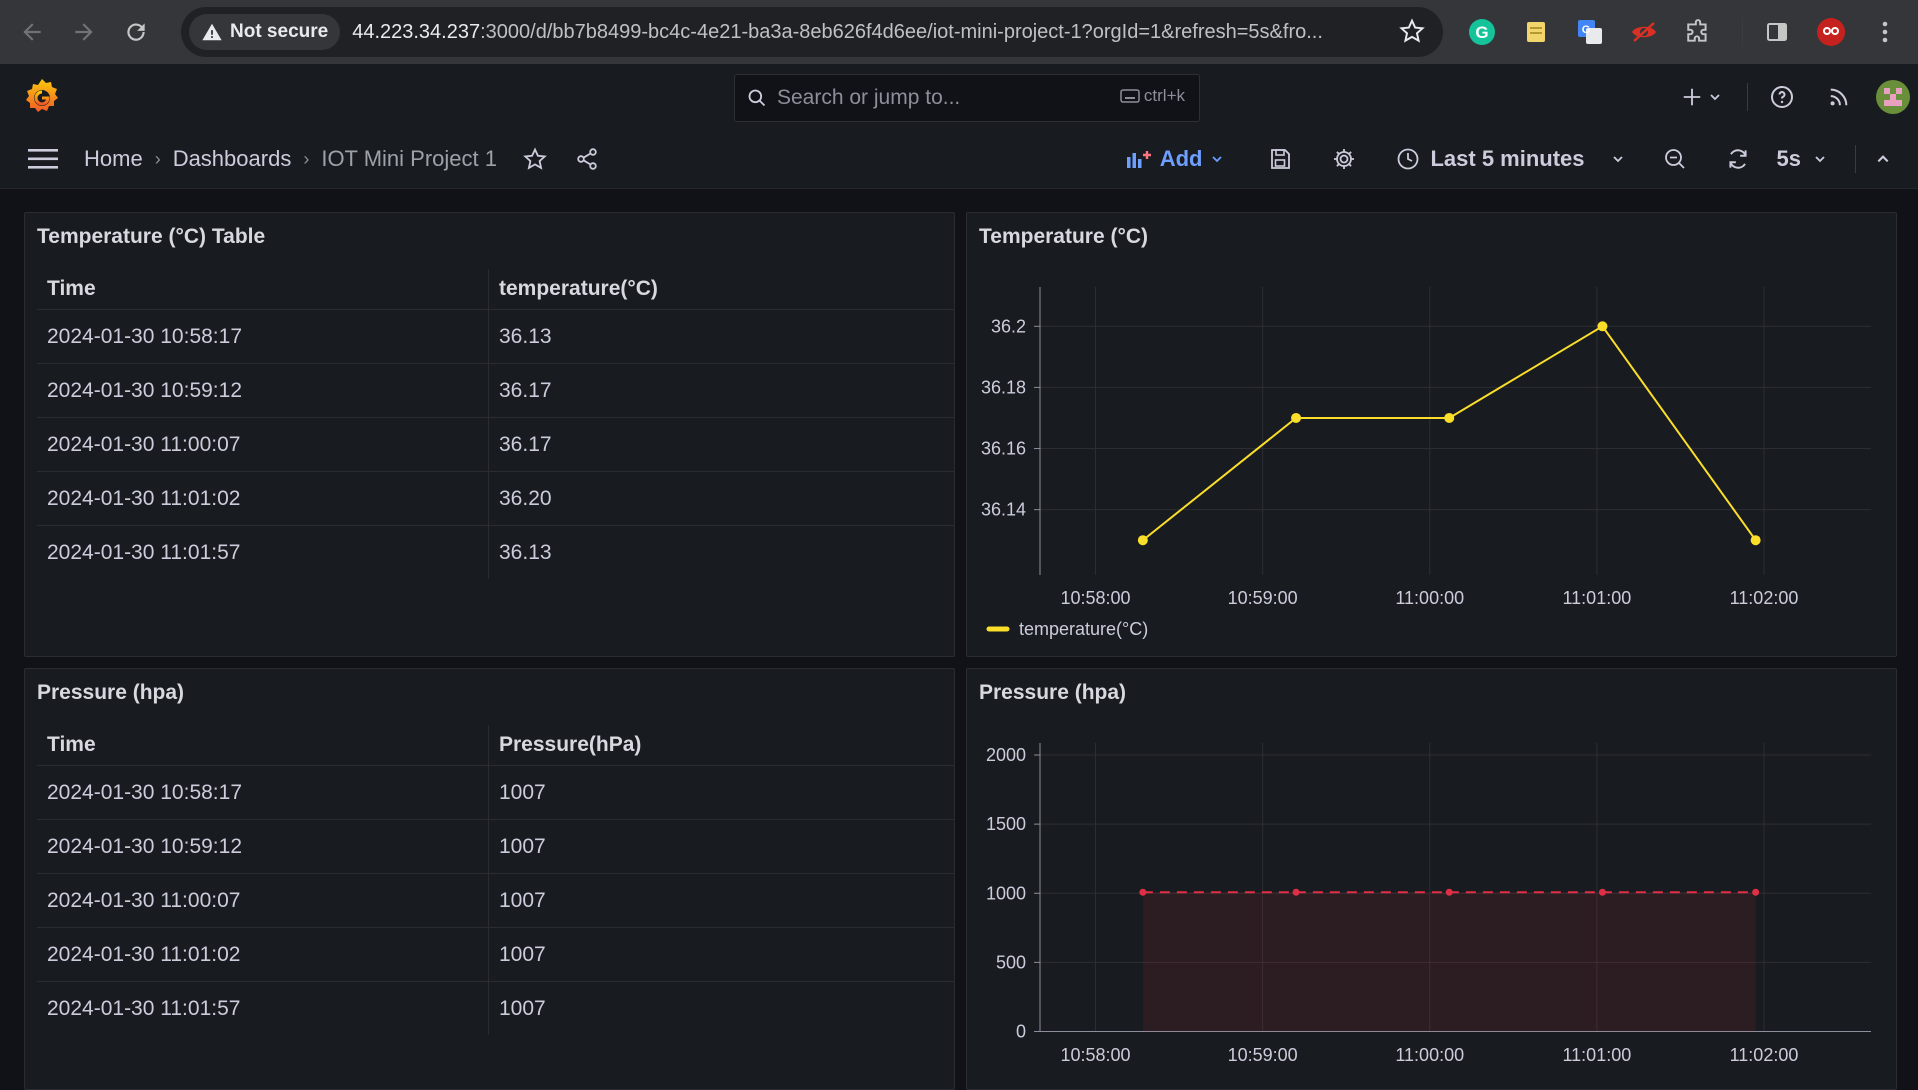 This screenshot has height=1090, width=1918. I want to click on save-dashboard-button, so click(1280, 159).